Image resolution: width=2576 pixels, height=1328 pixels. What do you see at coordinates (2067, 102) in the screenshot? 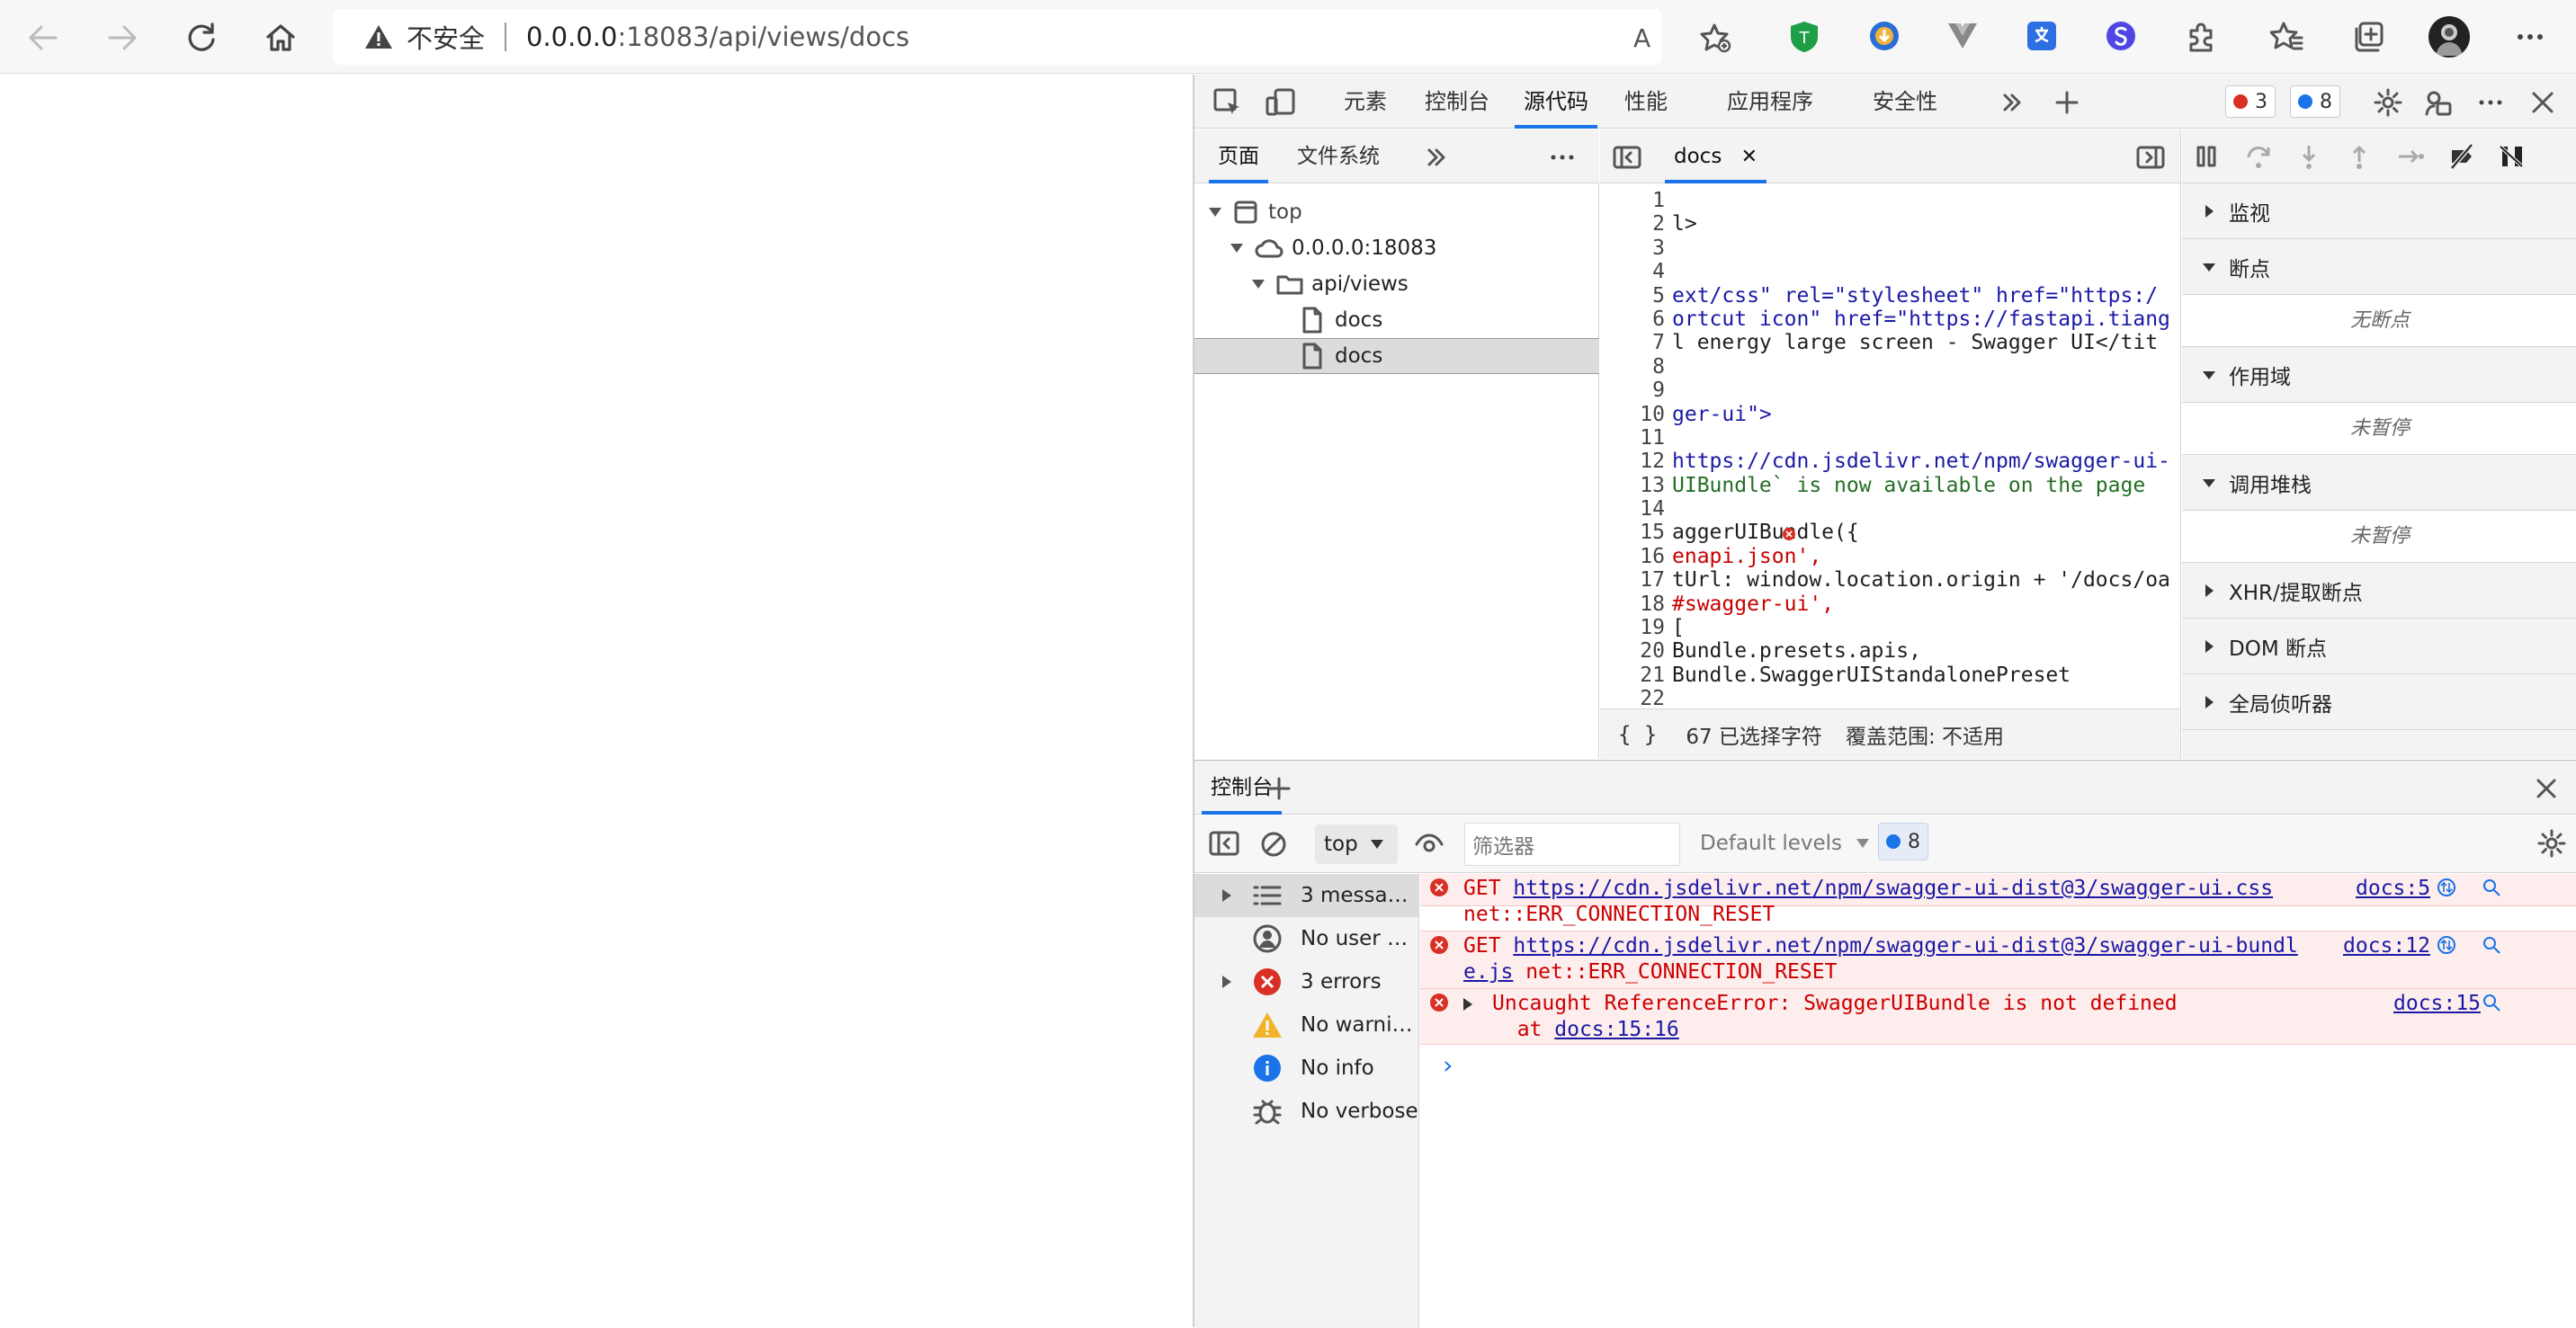
I see `add-tab-icon` at bounding box center [2067, 102].